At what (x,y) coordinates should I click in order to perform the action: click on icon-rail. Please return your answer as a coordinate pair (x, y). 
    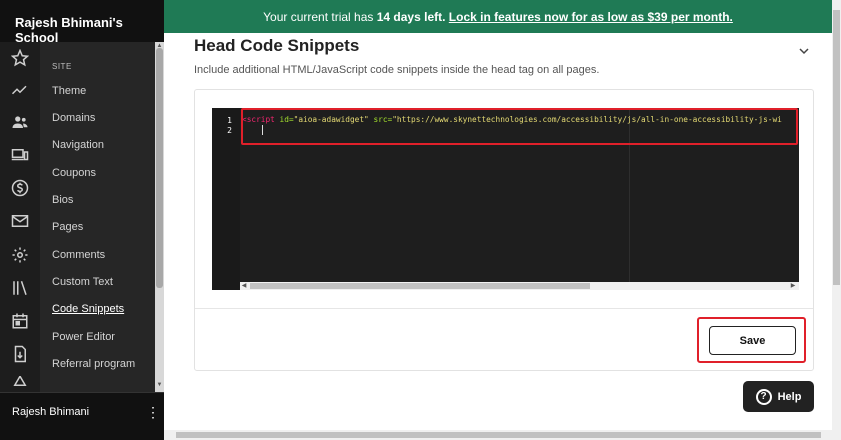
    Looking at the image, I should click on (20, 217).